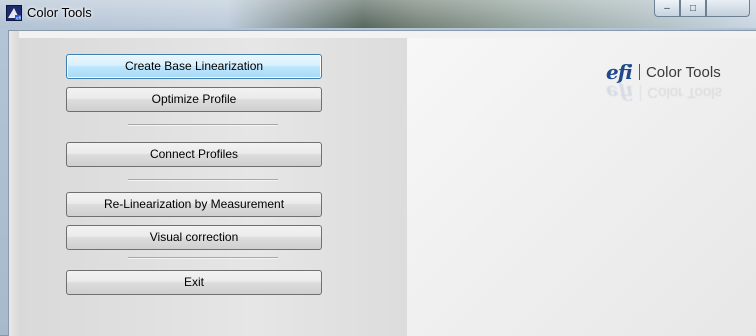  I want to click on minimize-icon: –, so click(667, 8).